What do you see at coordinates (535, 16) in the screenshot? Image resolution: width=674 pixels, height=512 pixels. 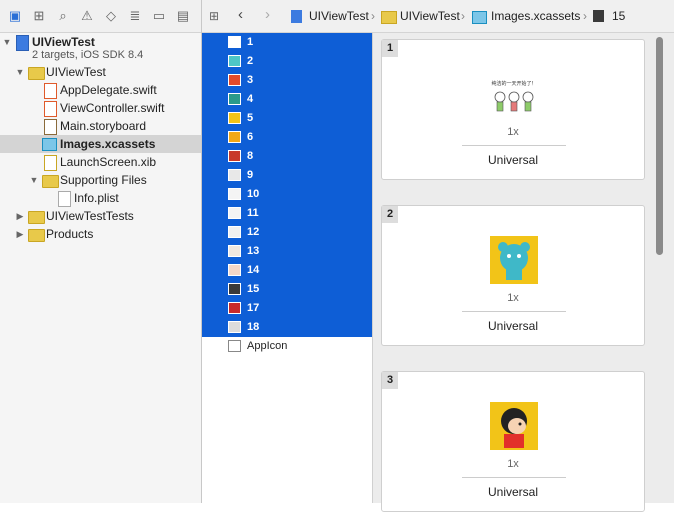 I see `breadcrumb-catalog: Images.xcassets` at bounding box center [535, 16].